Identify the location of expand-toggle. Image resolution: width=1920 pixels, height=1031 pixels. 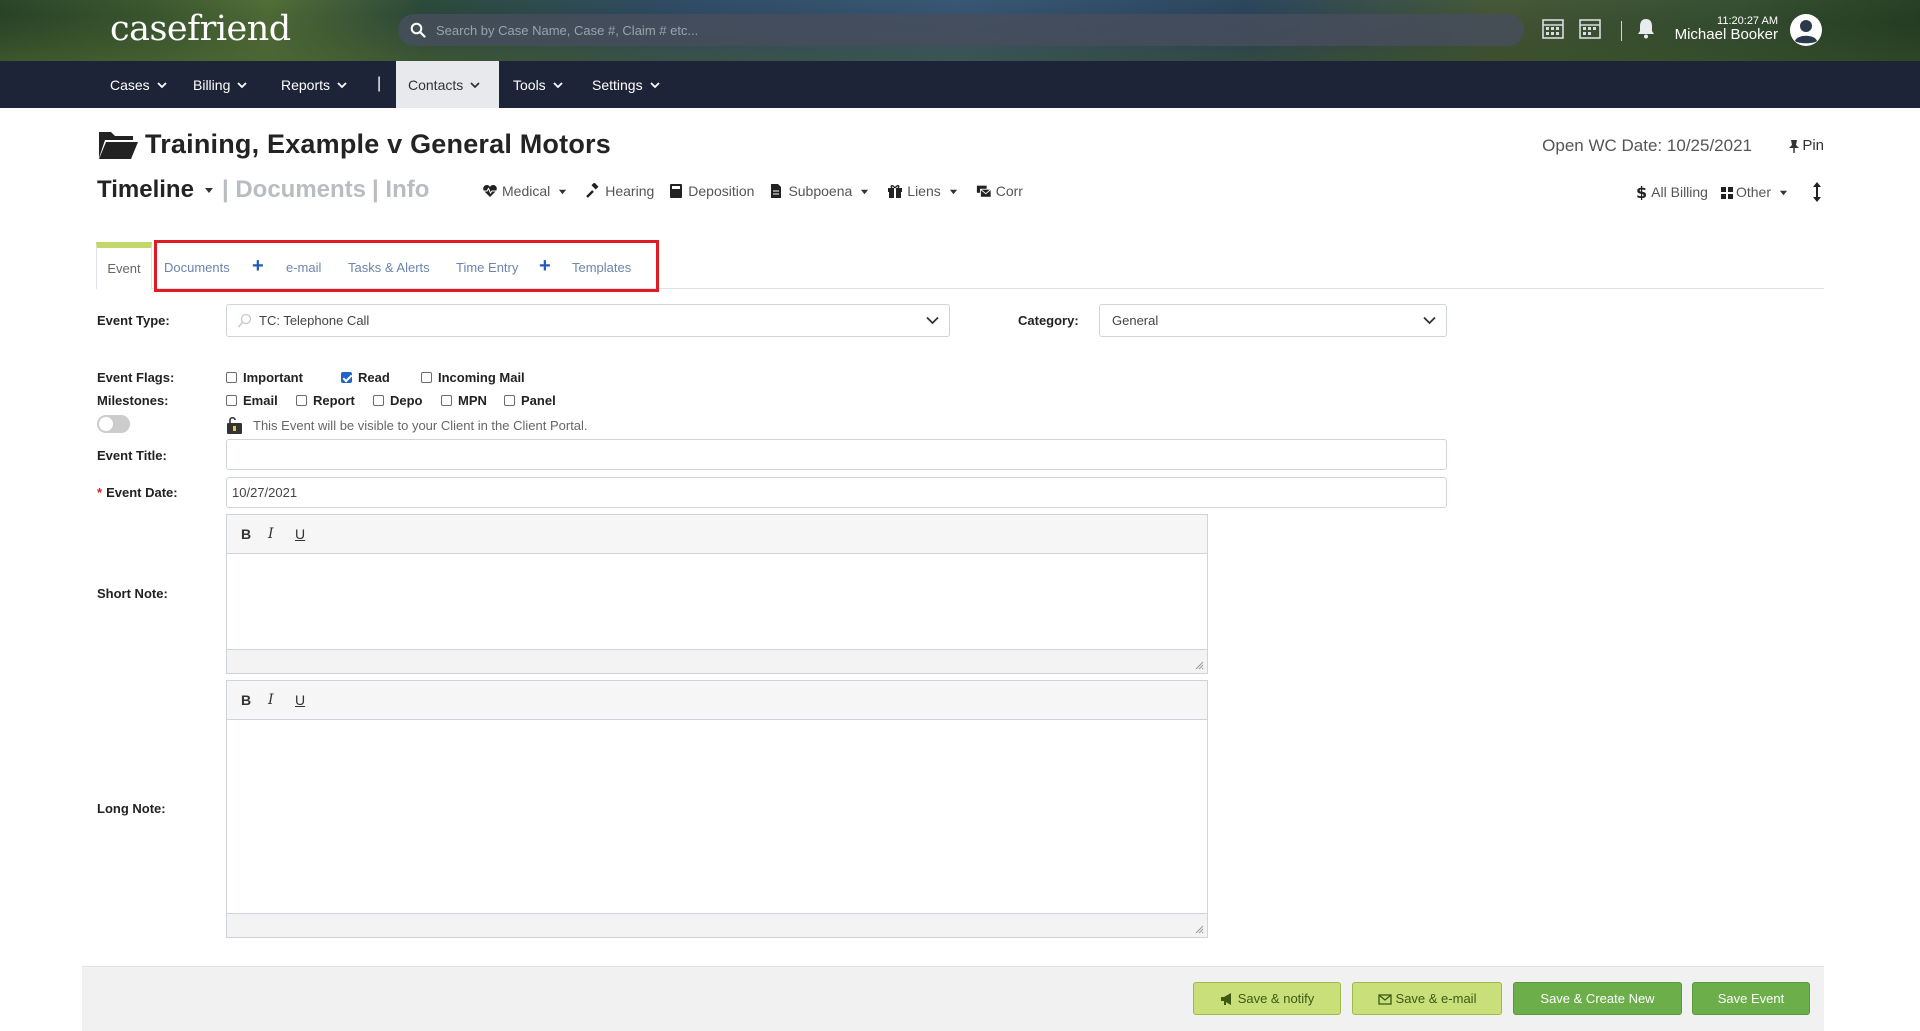
(1818, 192).